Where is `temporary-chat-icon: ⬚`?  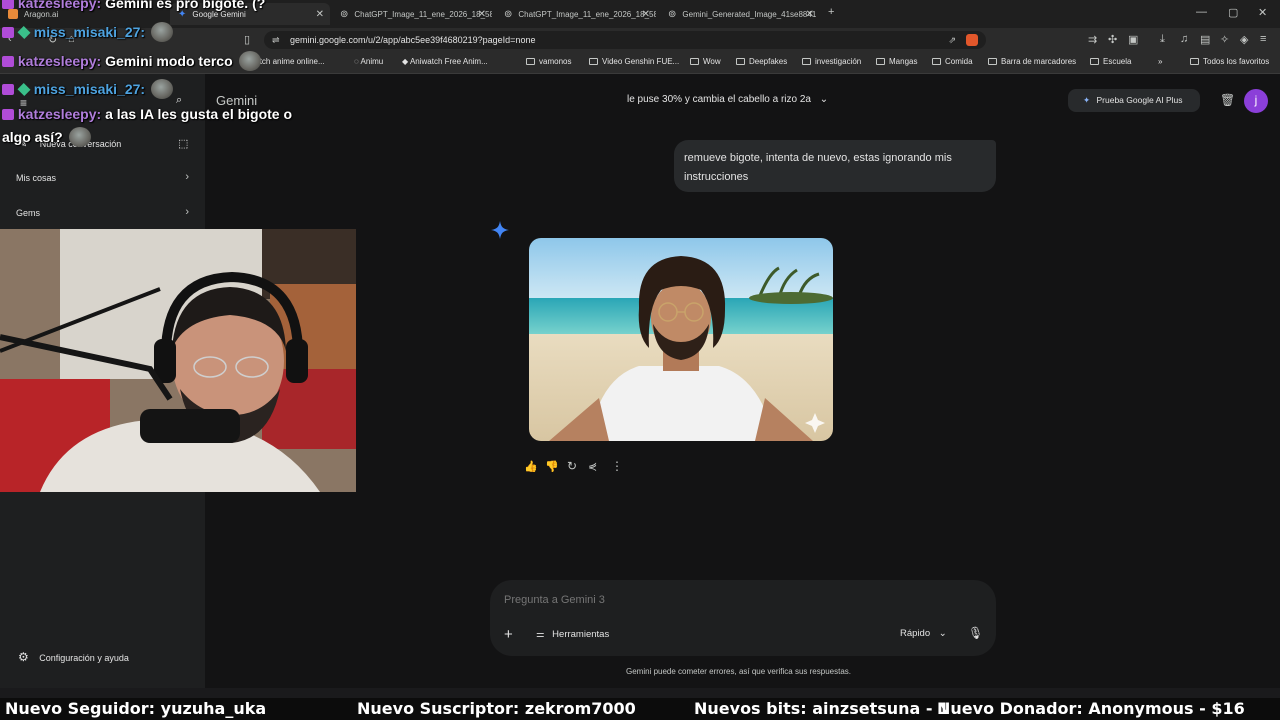 temporary-chat-icon: ⬚ is located at coordinates (183, 143).